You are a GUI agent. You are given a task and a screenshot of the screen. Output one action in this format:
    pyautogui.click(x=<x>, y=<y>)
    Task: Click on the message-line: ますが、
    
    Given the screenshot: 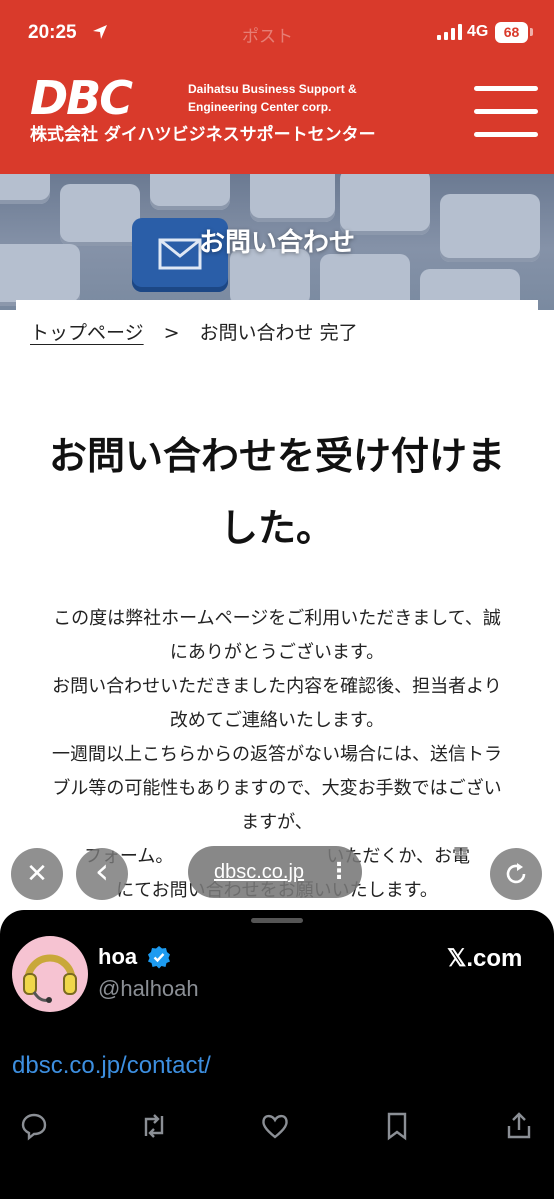 What is the action you would take?
    pyautogui.click(x=277, y=822)
    